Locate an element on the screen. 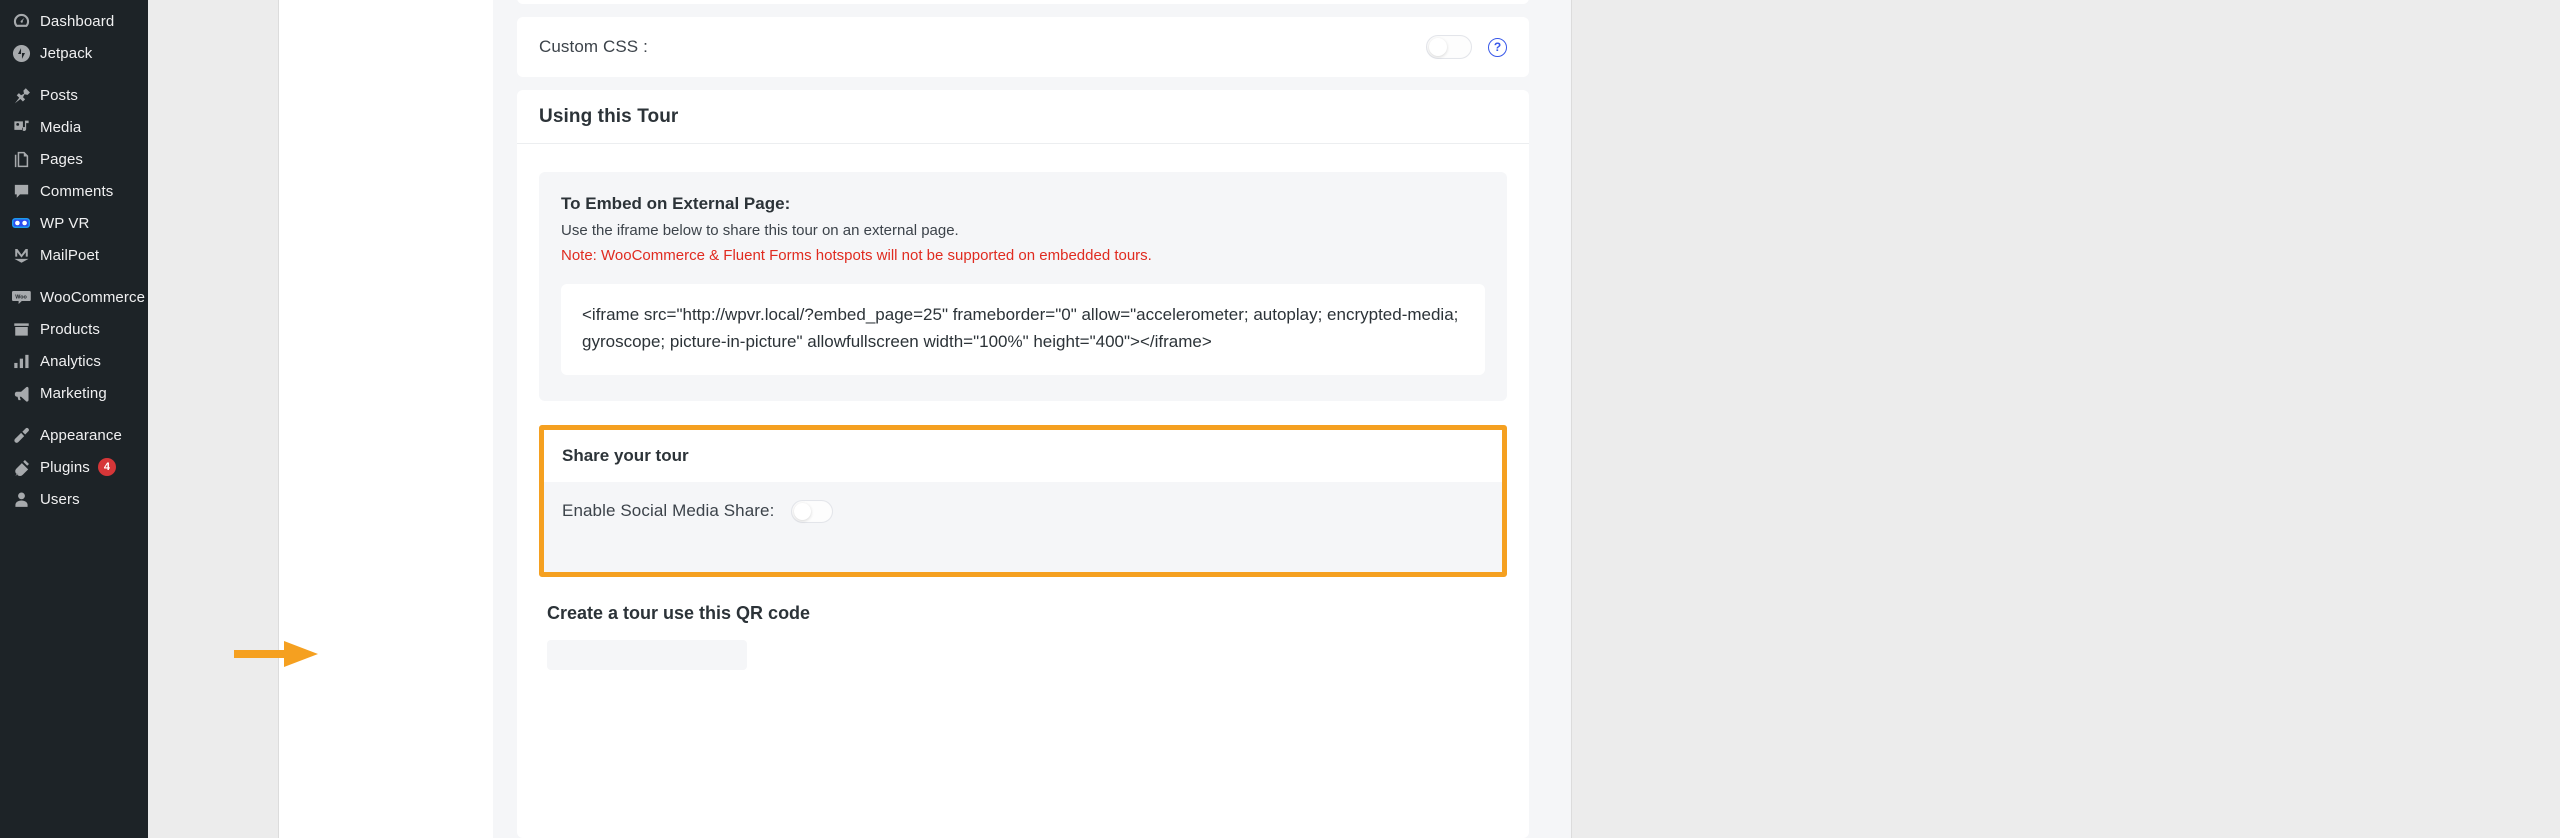  analytics-icon is located at coordinates (21, 361).